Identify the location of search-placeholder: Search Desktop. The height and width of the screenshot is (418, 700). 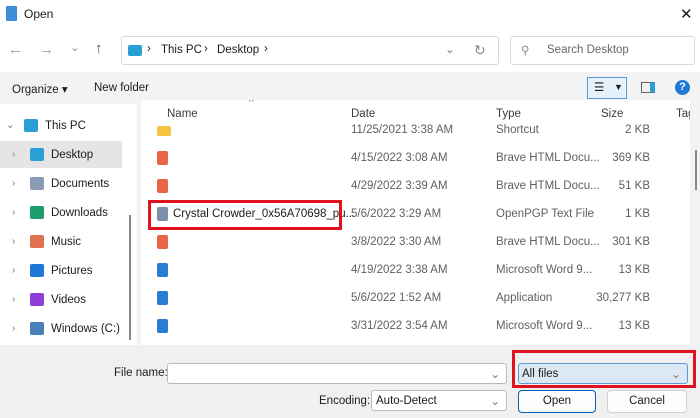
(588, 50).